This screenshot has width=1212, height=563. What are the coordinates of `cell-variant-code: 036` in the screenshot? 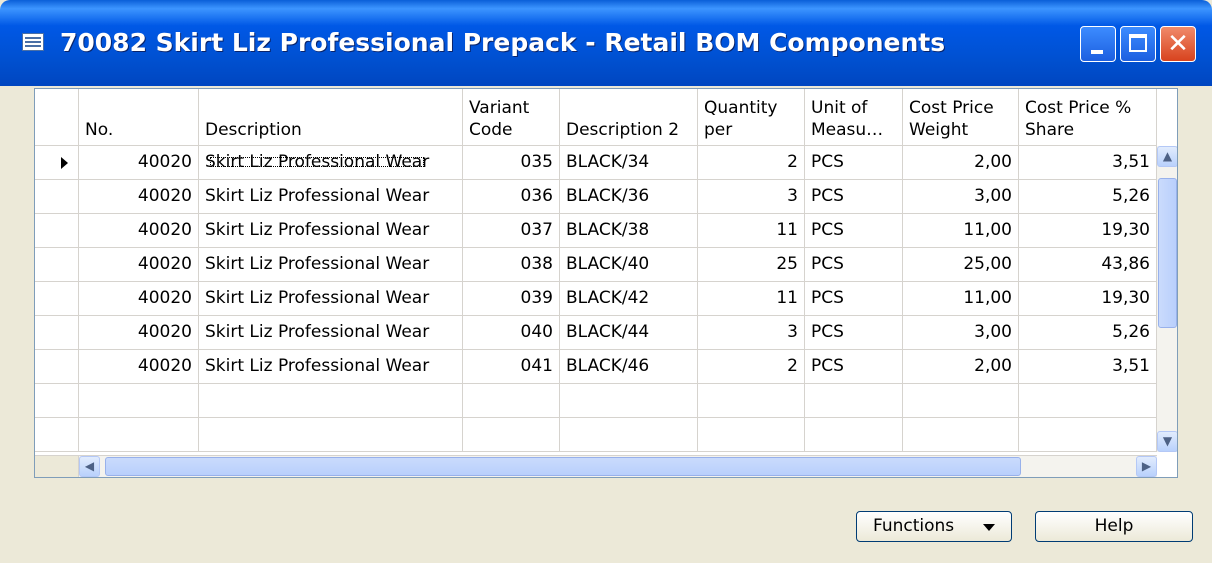 It's located at (511, 197).